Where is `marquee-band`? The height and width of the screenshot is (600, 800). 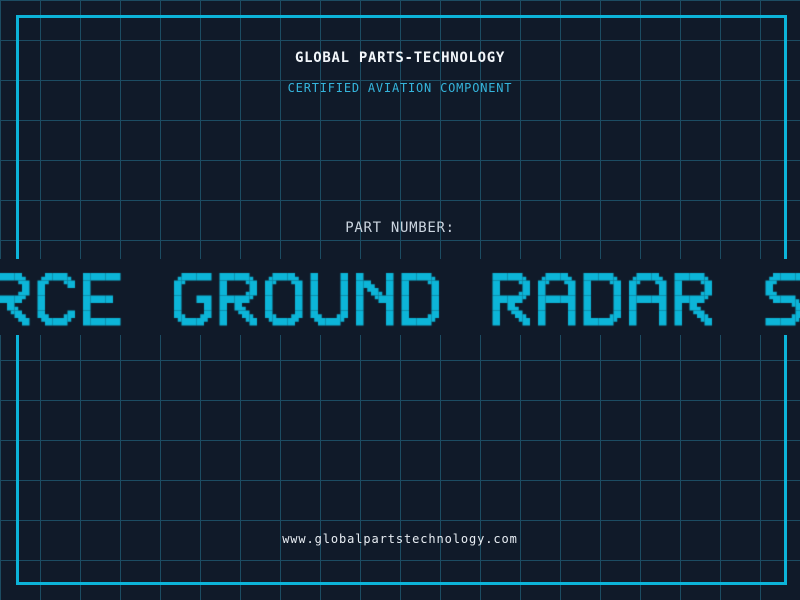 marquee-band is located at coordinates (400, 297).